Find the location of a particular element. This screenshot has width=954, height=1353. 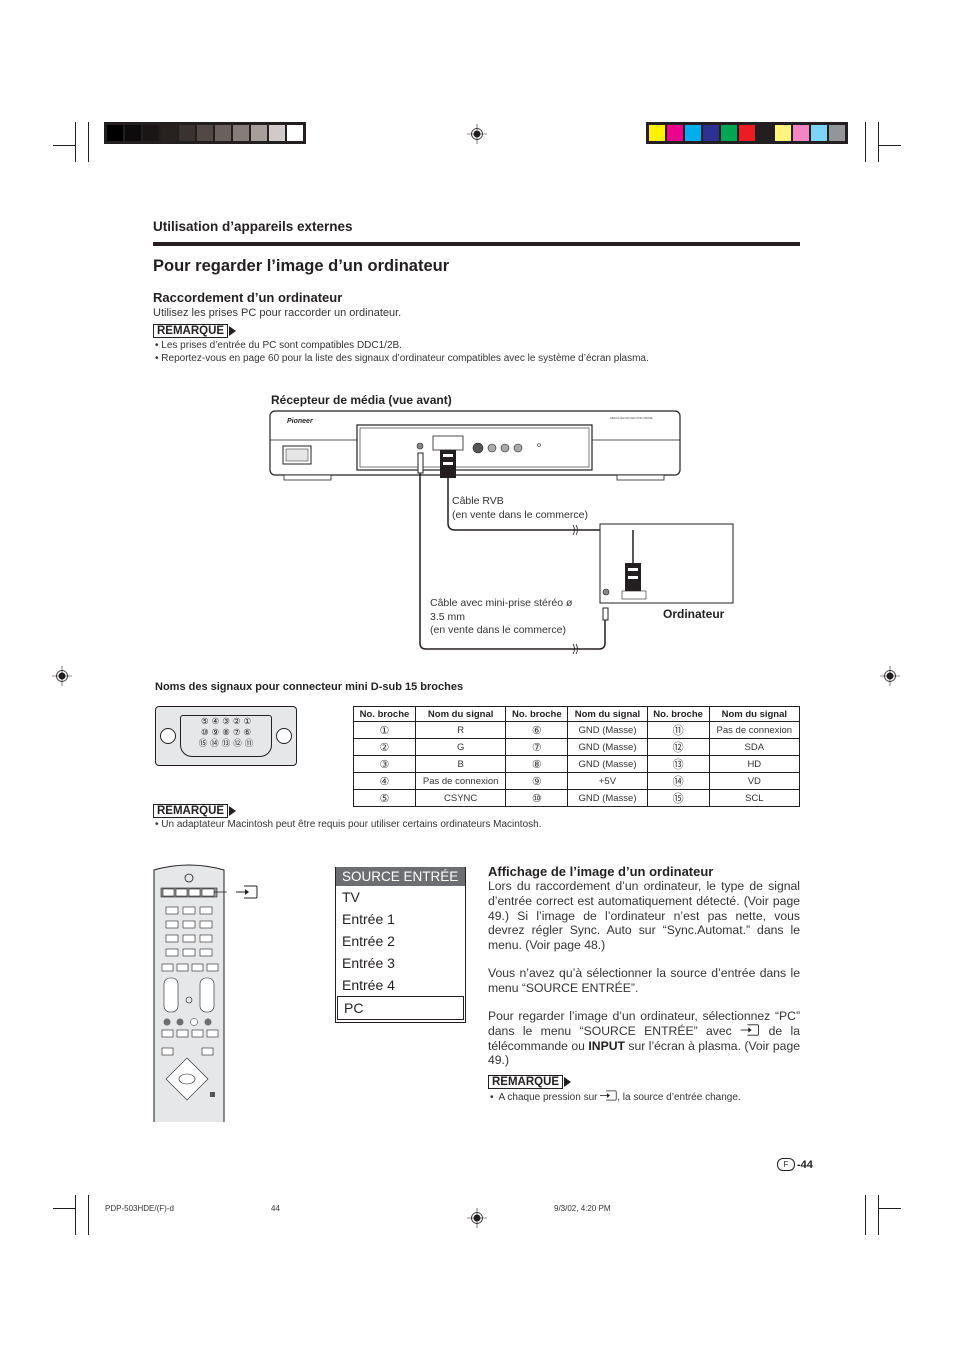

pin-row: ⑩⑨⑧⑦⑥ is located at coordinates (226, 732).